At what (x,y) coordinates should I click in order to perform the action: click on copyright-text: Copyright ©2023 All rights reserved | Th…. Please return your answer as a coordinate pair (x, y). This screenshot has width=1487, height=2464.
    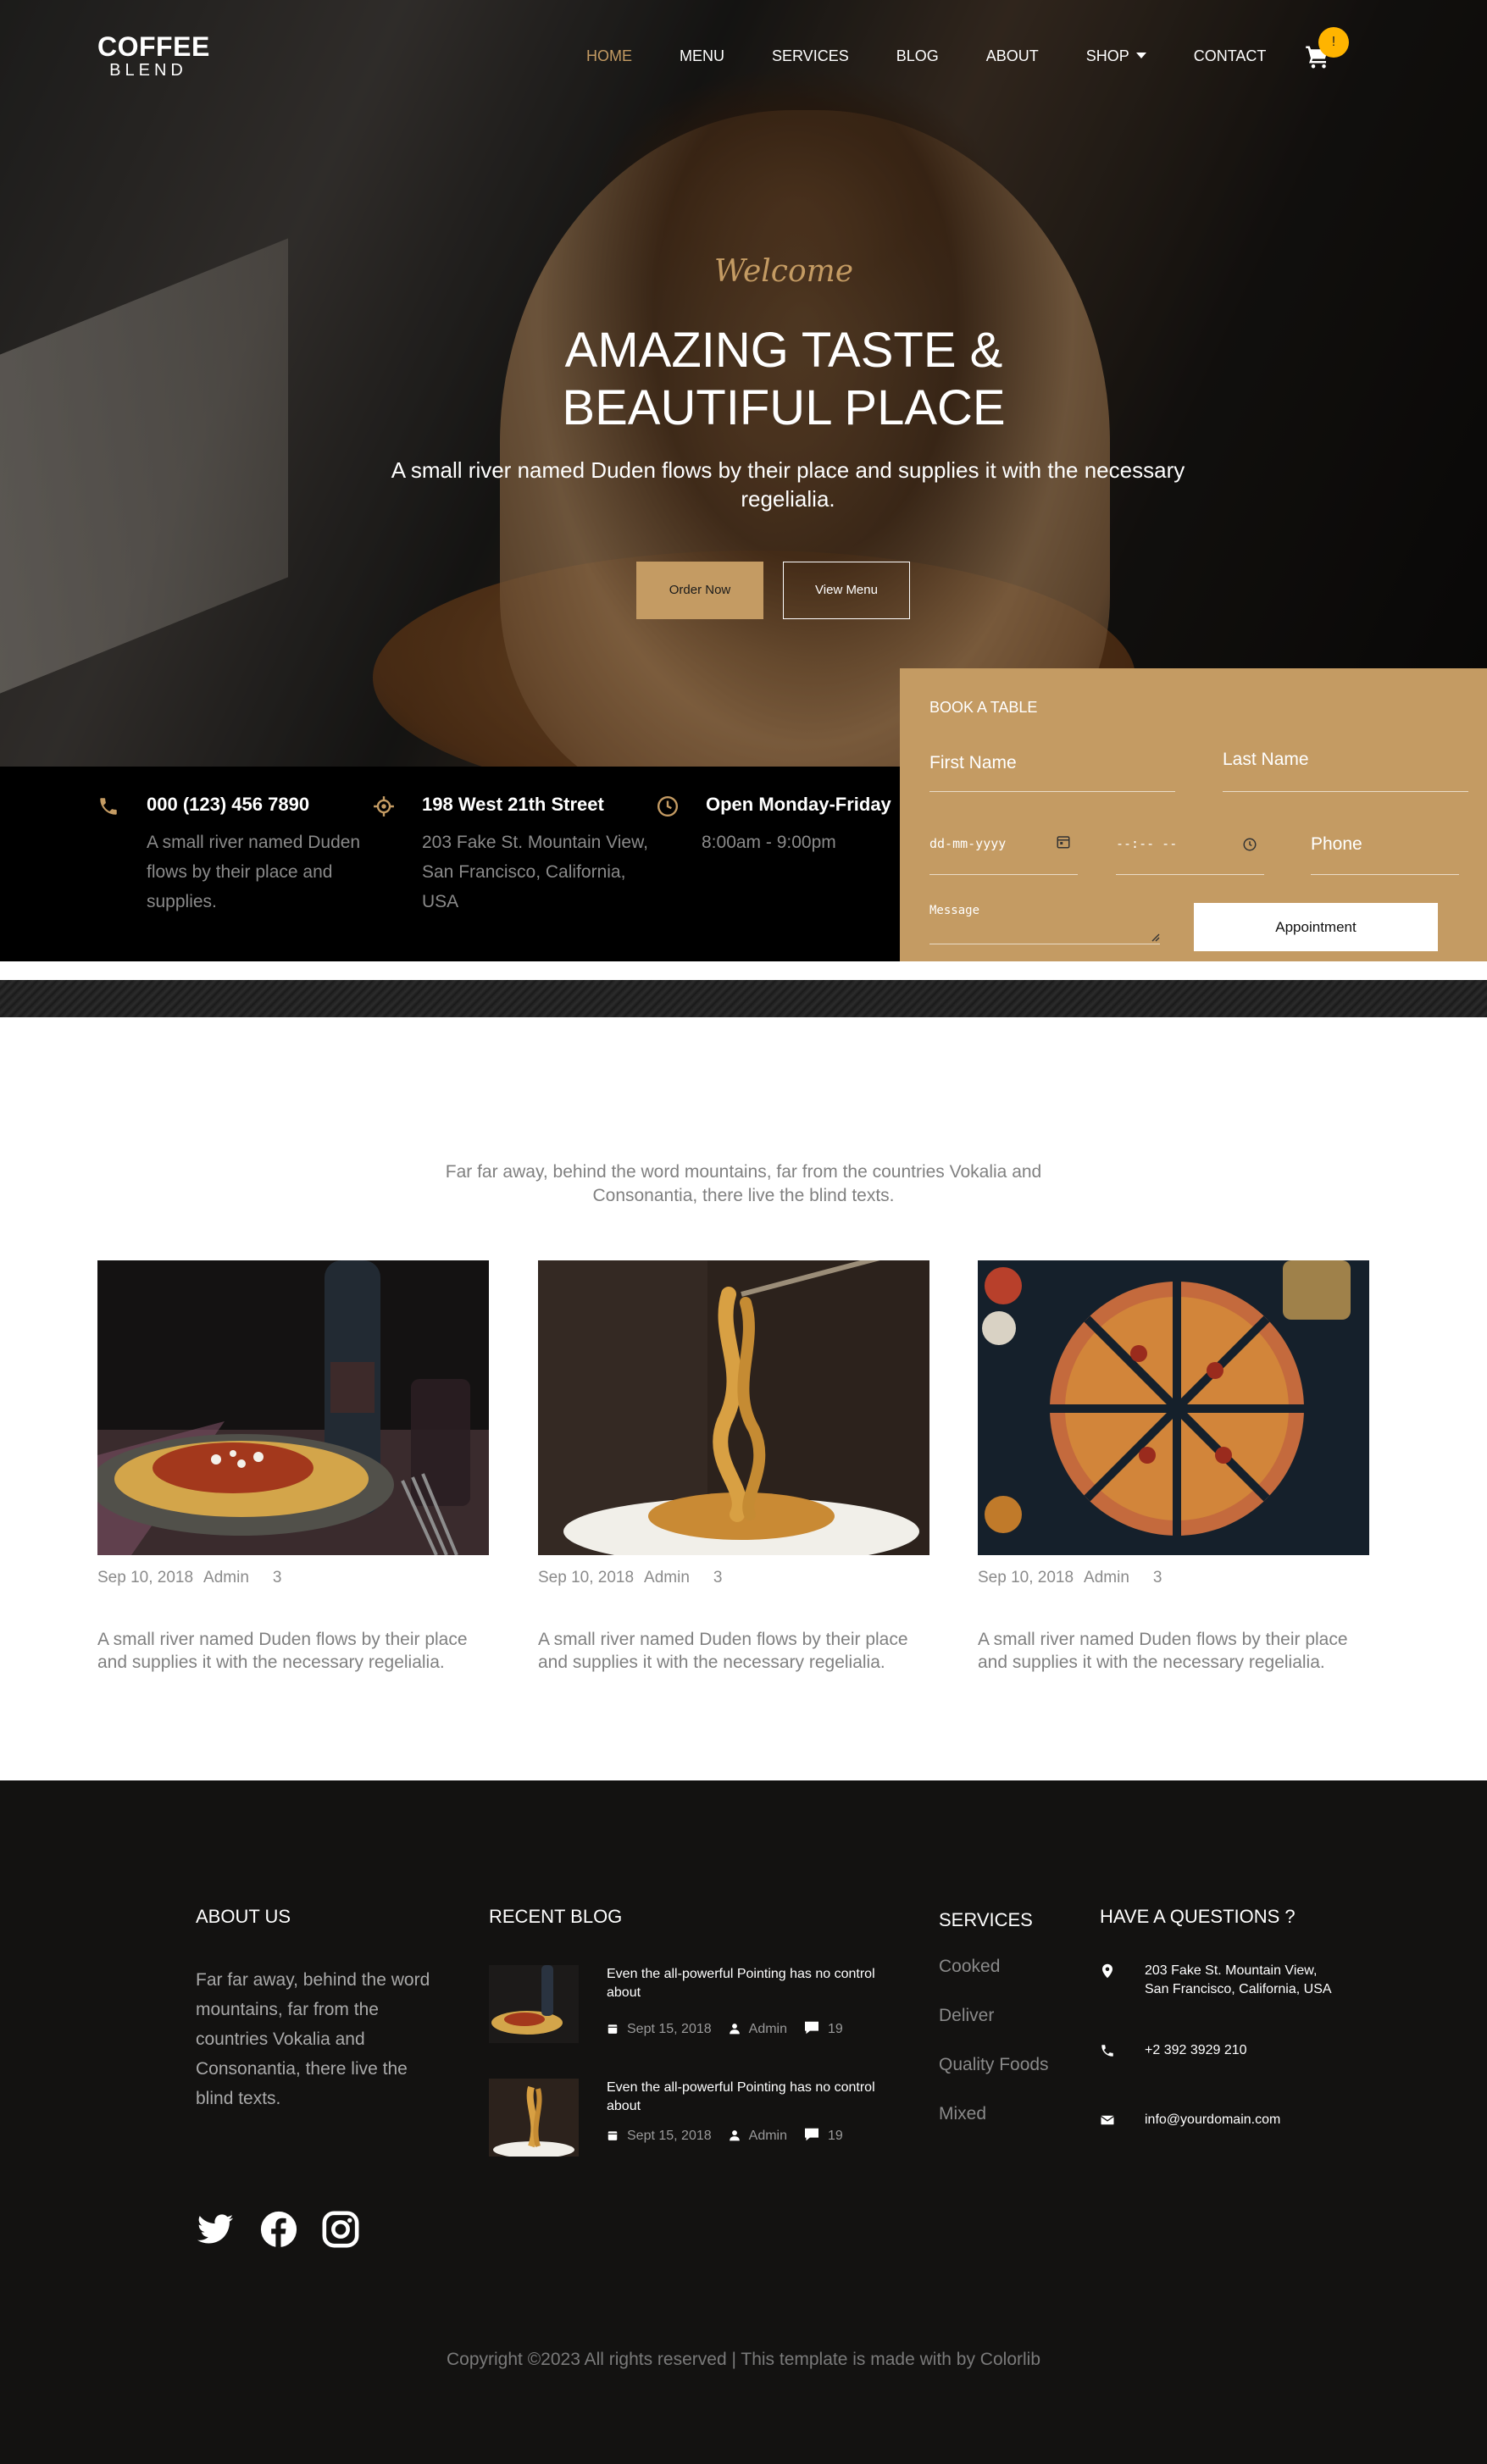
    Looking at the image, I should click on (743, 2360).